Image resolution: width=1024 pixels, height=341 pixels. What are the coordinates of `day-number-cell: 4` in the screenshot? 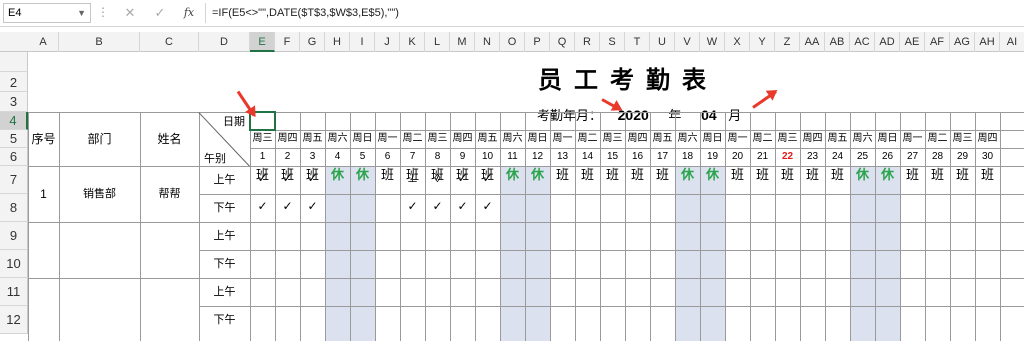 It's located at (337, 156).